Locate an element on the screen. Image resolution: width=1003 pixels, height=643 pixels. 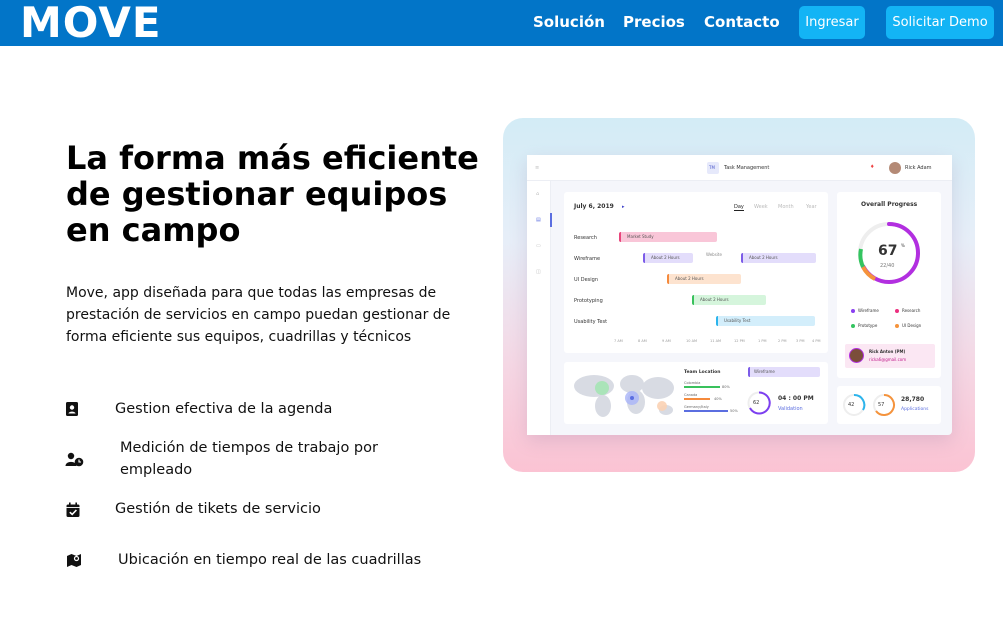
gantt-bar: Market Study is located at coordinates (668, 237).